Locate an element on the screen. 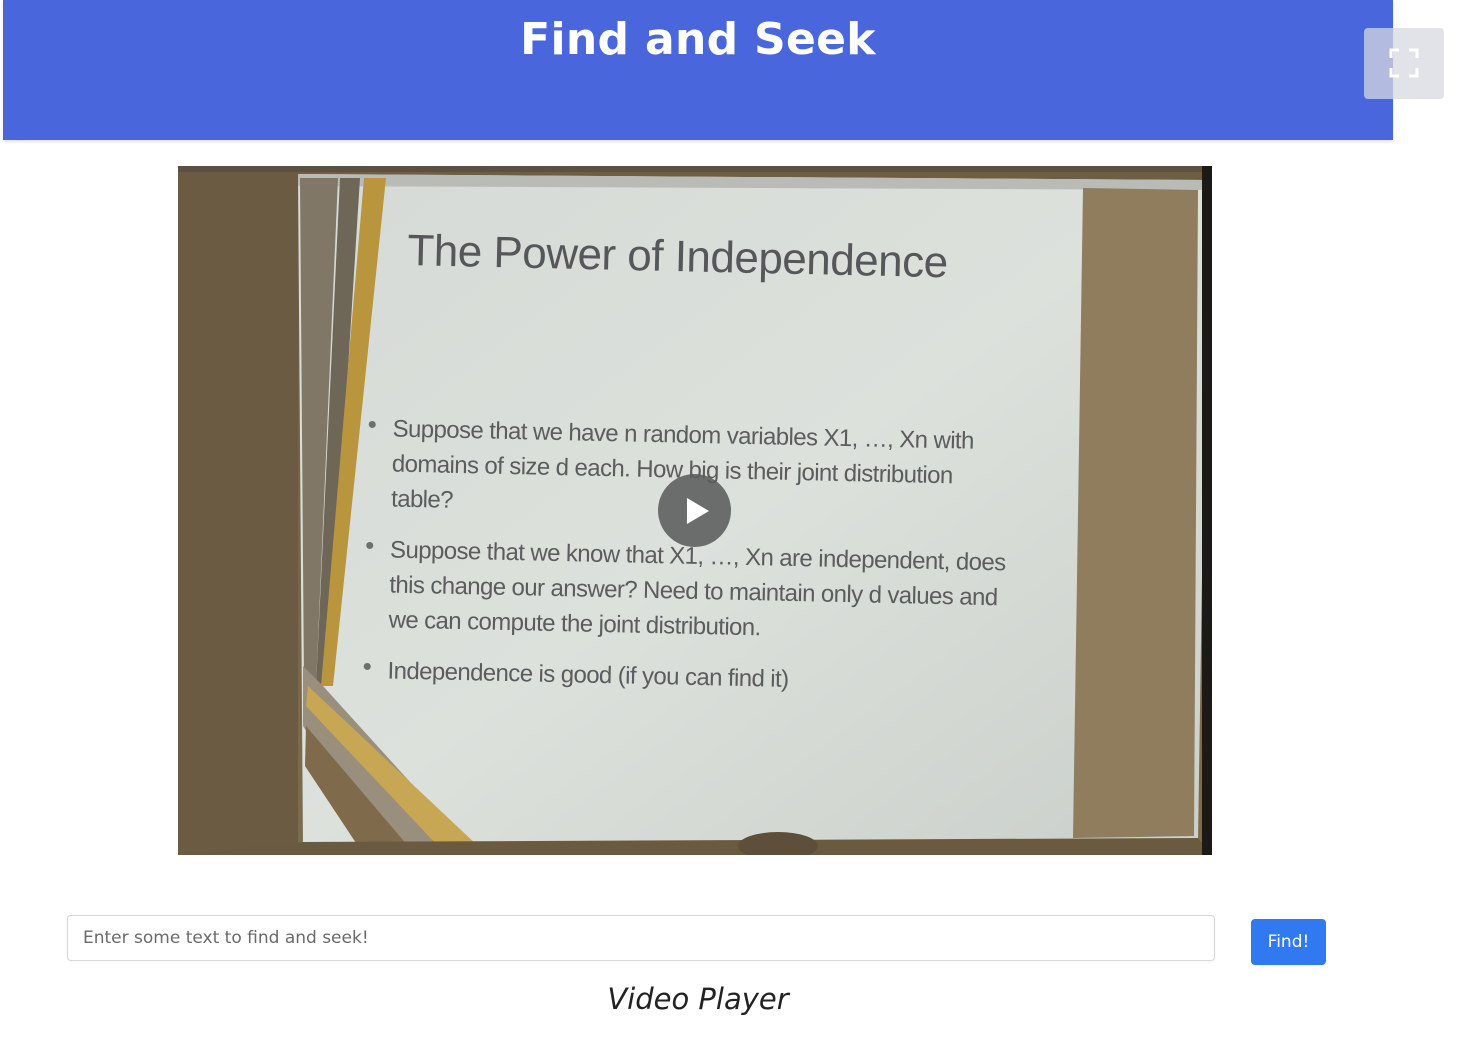  search-input is located at coordinates (641, 938).